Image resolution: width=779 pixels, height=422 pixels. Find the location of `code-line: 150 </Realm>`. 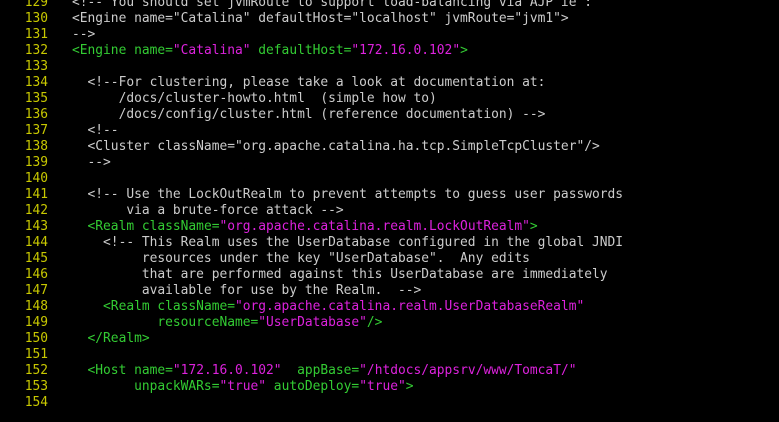

code-line: 150 </Realm> is located at coordinates (389, 339).